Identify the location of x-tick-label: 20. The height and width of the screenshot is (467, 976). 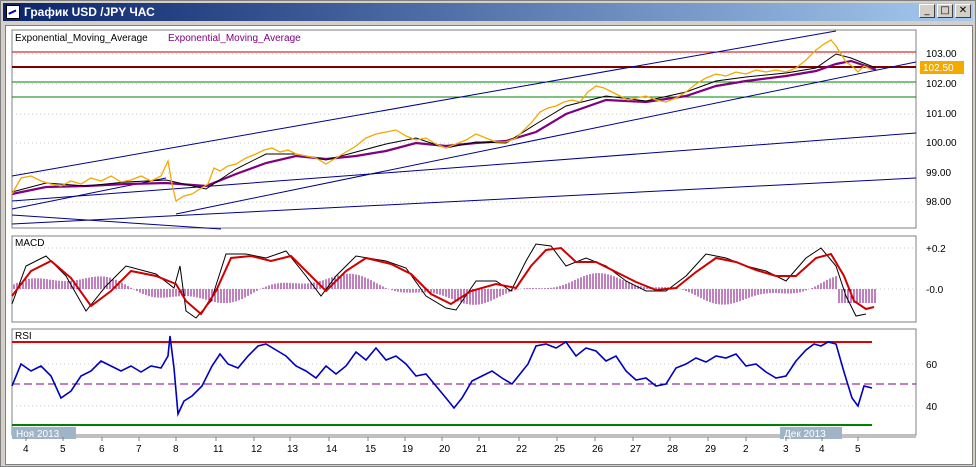
(445, 449).